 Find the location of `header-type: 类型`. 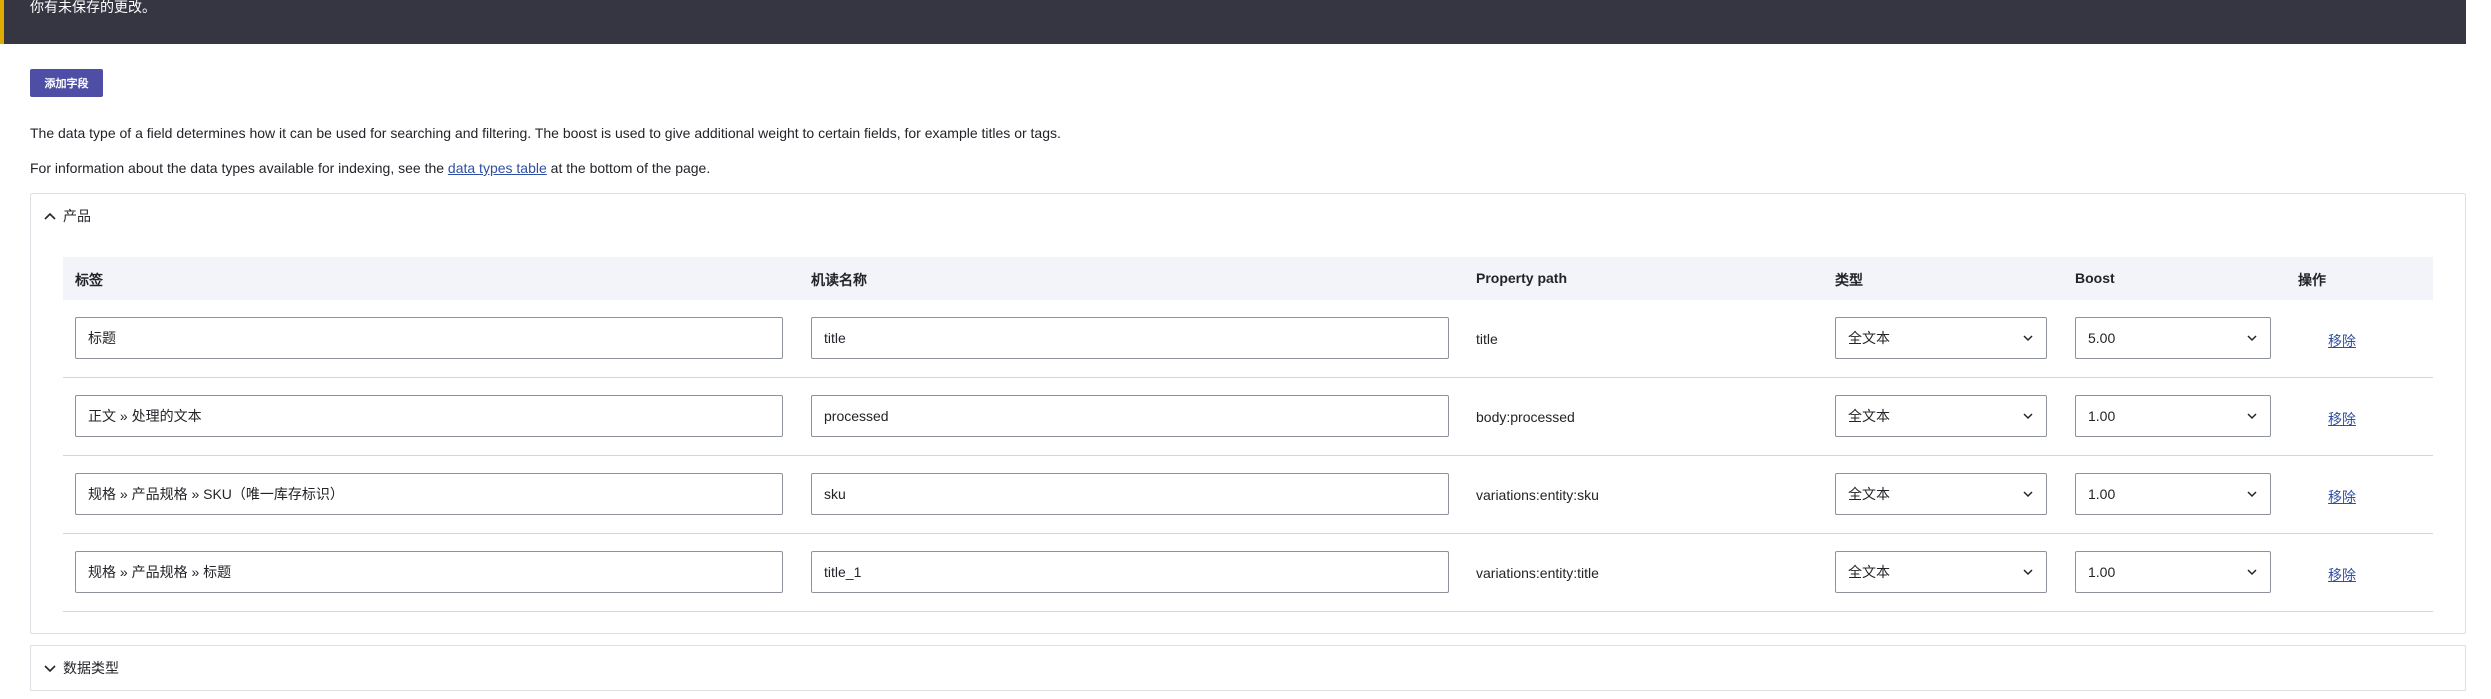

header-type: 类型 is located at coordinates (1849, 280).